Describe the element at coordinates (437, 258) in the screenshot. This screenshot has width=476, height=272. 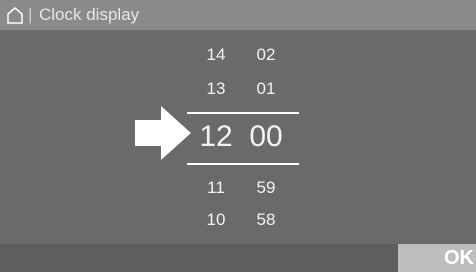
I see `ok-button: OK` at that location.